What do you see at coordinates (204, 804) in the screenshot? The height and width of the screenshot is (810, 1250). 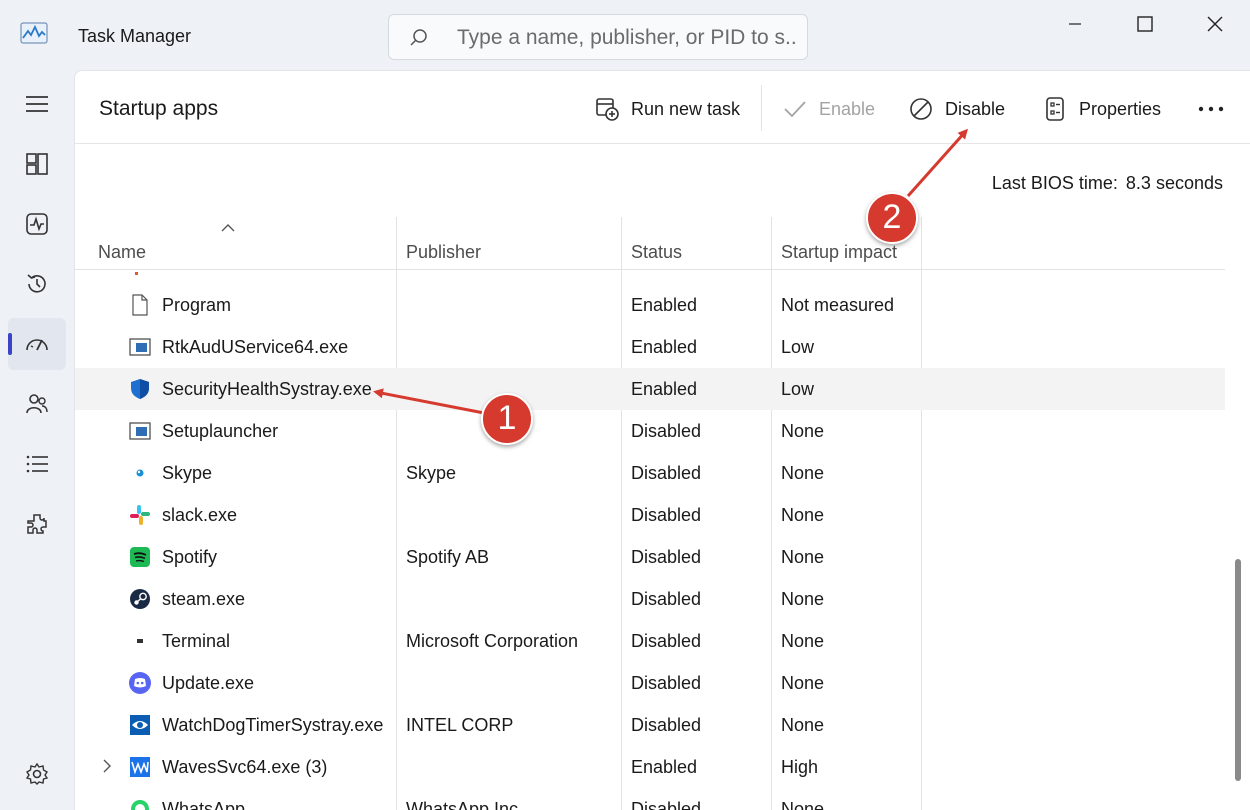 I see `app-name: WhatsApp` at bounding box center [204, 804].